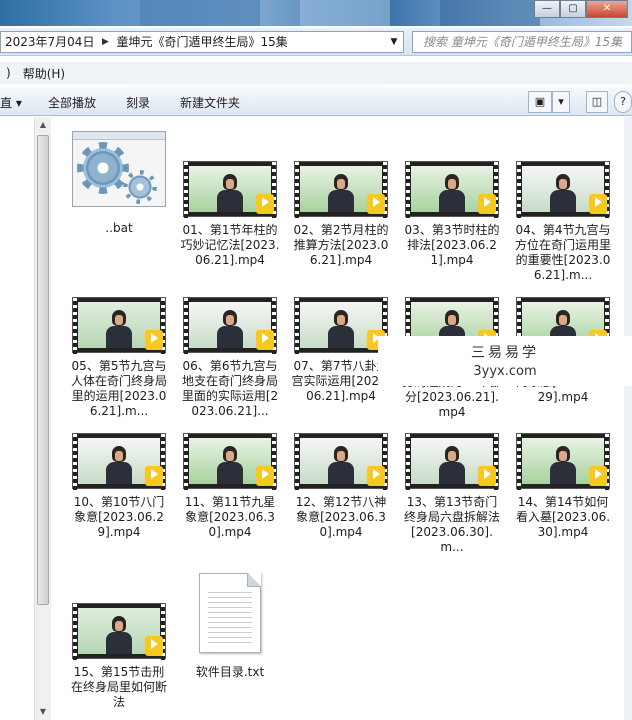 The image size is (632, 720). I want to click on file-name: 15、第15节击刑在终身局里如何断法, so click(118, 687).